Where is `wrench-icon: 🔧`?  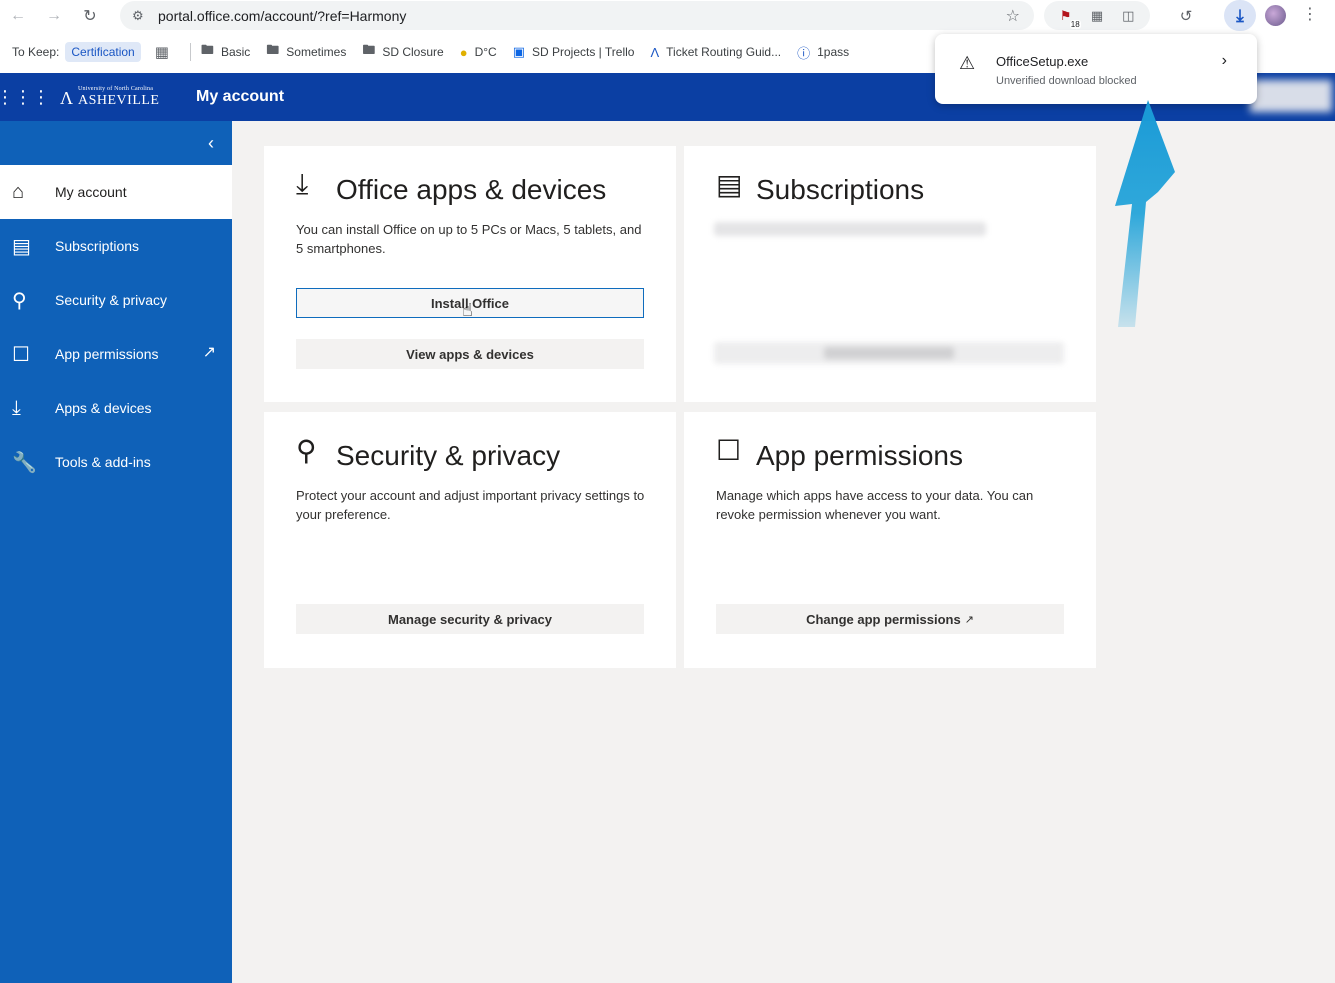 wrench-icon: 🔧 is located at coordinates (24, 462).